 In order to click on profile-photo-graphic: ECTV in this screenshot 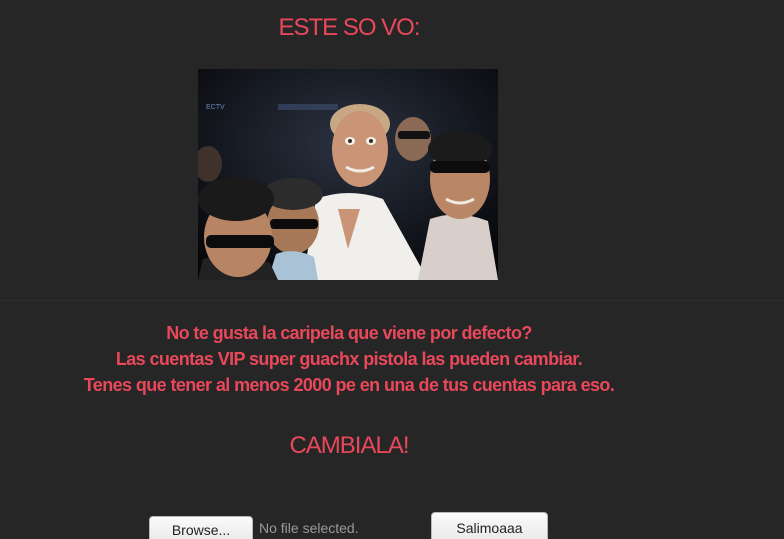, I will do `click(348, 174)`.